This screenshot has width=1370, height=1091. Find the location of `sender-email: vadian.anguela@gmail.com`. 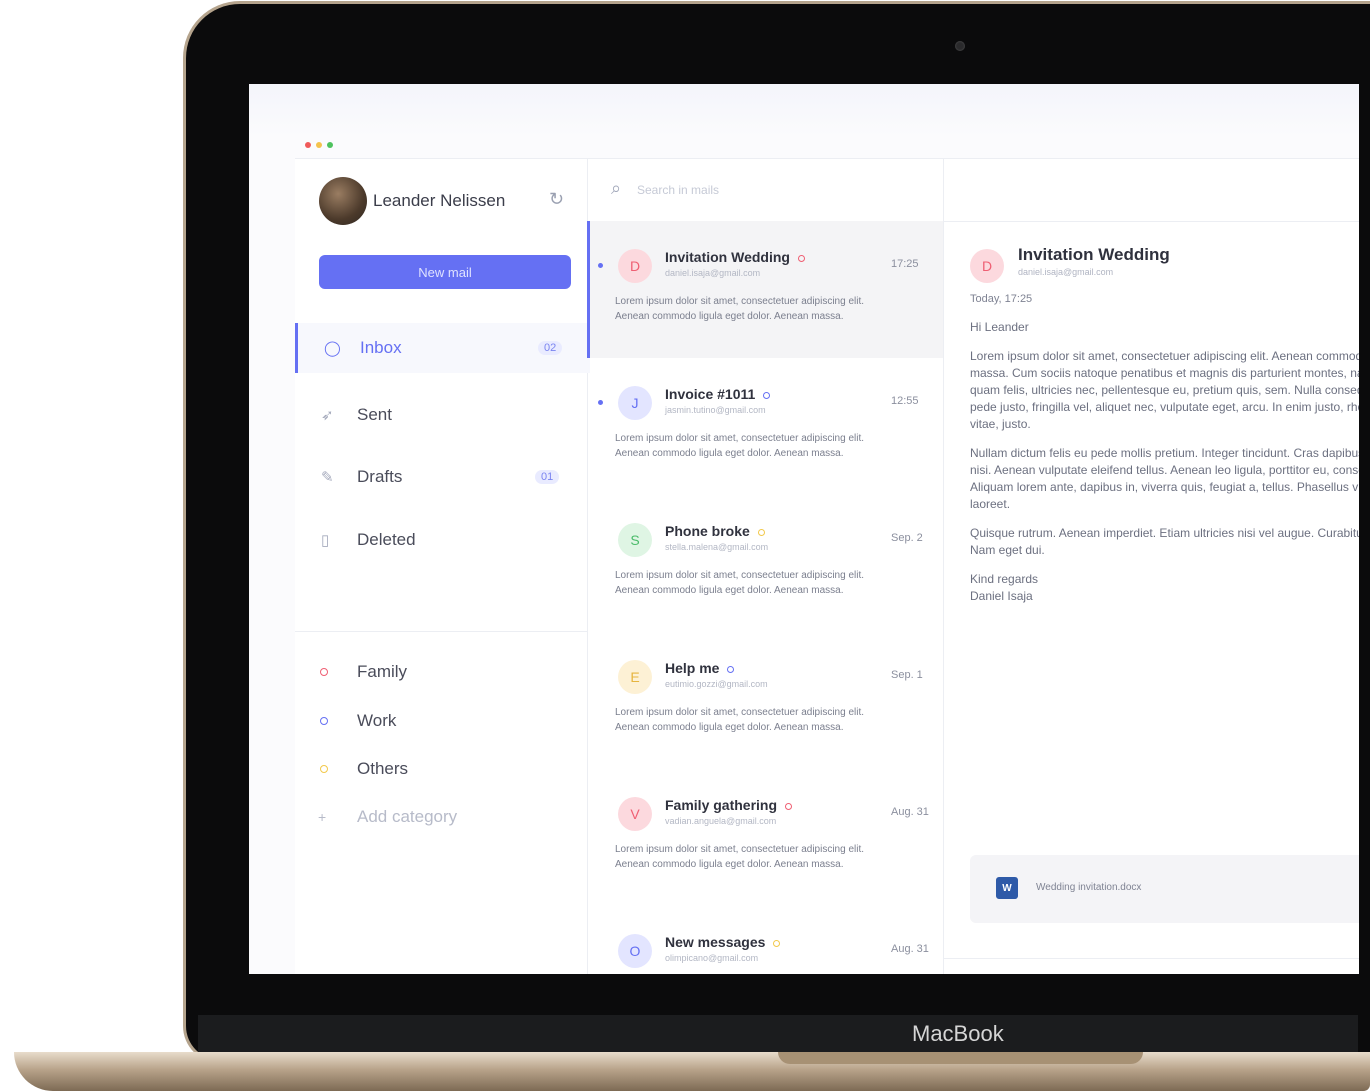

sender-email: vadian.anguela@gmail.com is located at coordinates (721, 821).